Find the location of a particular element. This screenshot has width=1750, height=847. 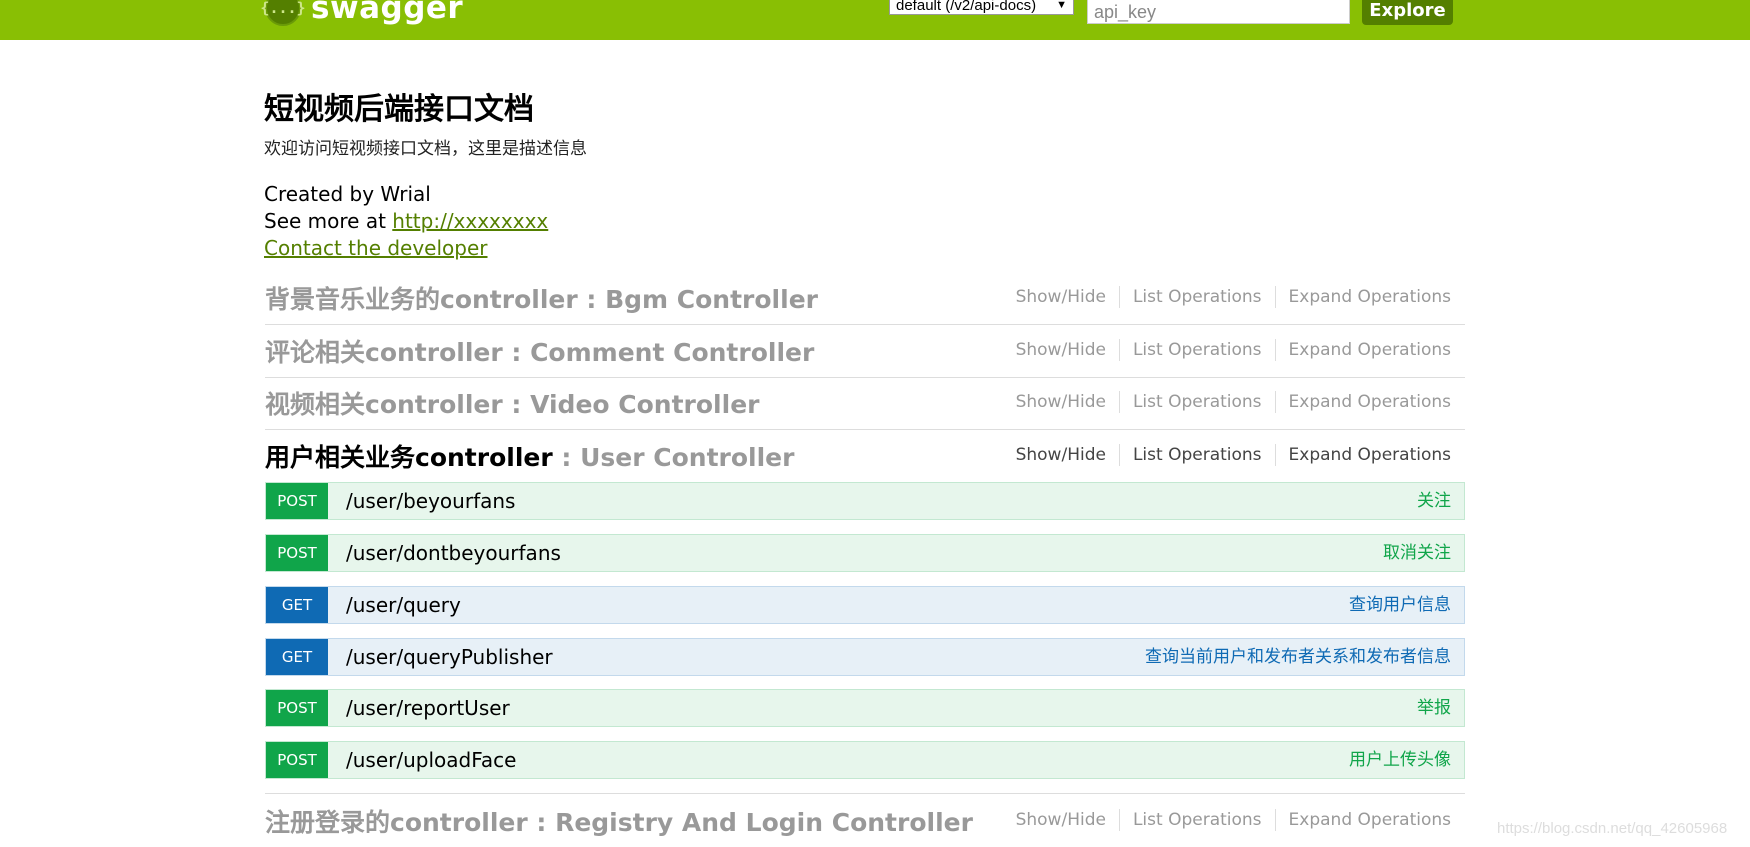

operation-row: POST /user/reportUser 举报 is located at coordinates (865, 708).